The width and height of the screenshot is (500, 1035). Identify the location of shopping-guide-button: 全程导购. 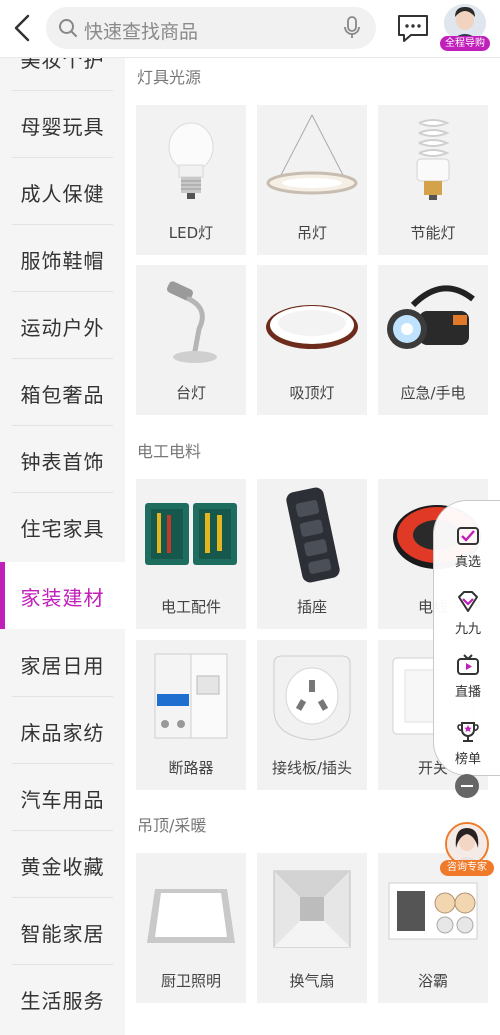
(465, 27).